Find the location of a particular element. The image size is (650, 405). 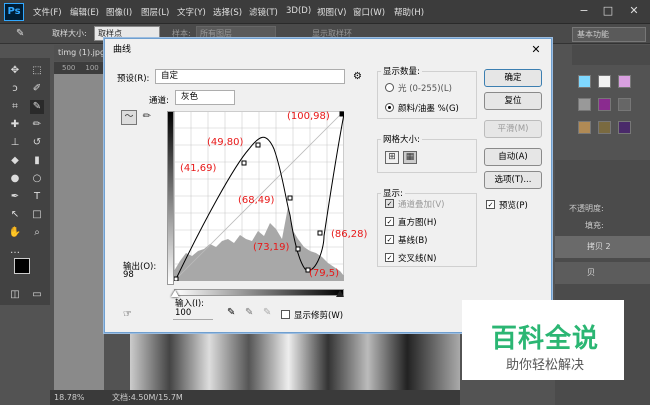

point-annotation: (100,98) is located at coordinates (308, 116).